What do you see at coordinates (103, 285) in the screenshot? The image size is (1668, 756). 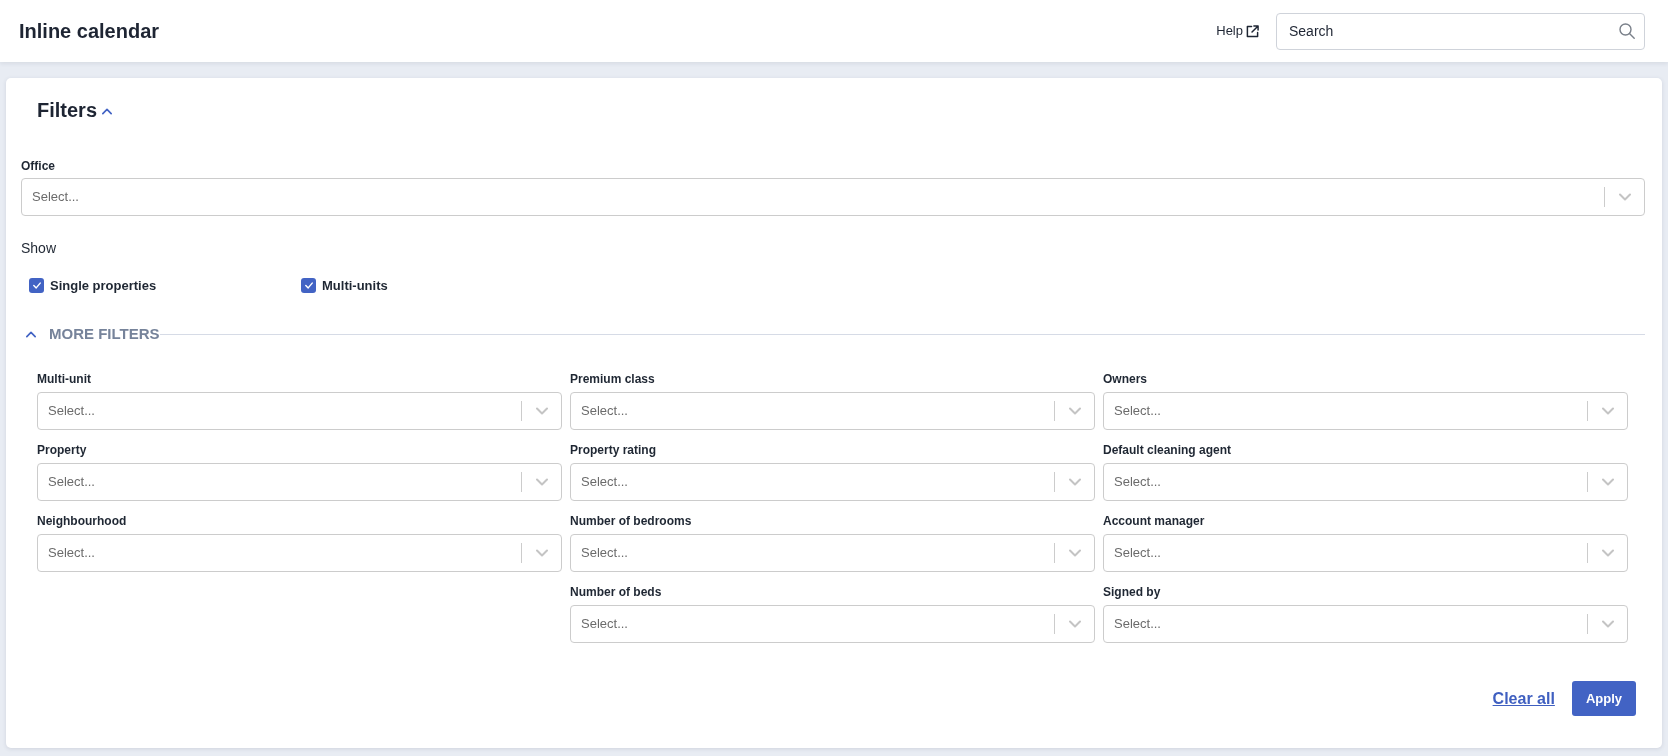 I see `checkbox-label: Single properties` at bounding box center [103, 285].